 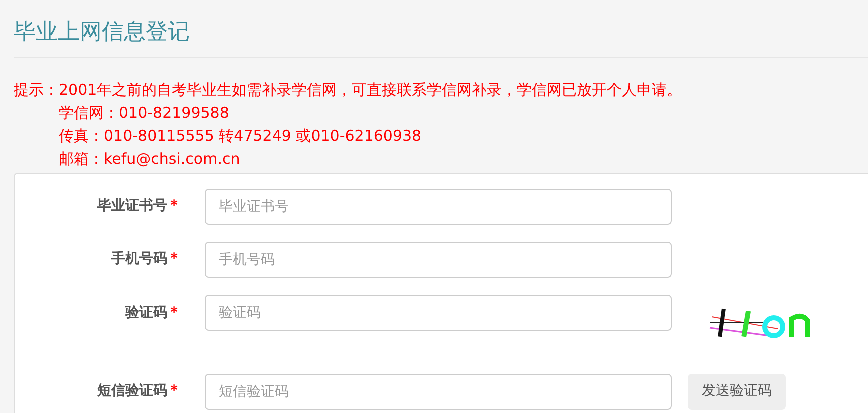 What do you see at coordinates (737, 392) in the screenshot?
I see `send-code-button: 发送验证码` at bounding box center [737, 392].